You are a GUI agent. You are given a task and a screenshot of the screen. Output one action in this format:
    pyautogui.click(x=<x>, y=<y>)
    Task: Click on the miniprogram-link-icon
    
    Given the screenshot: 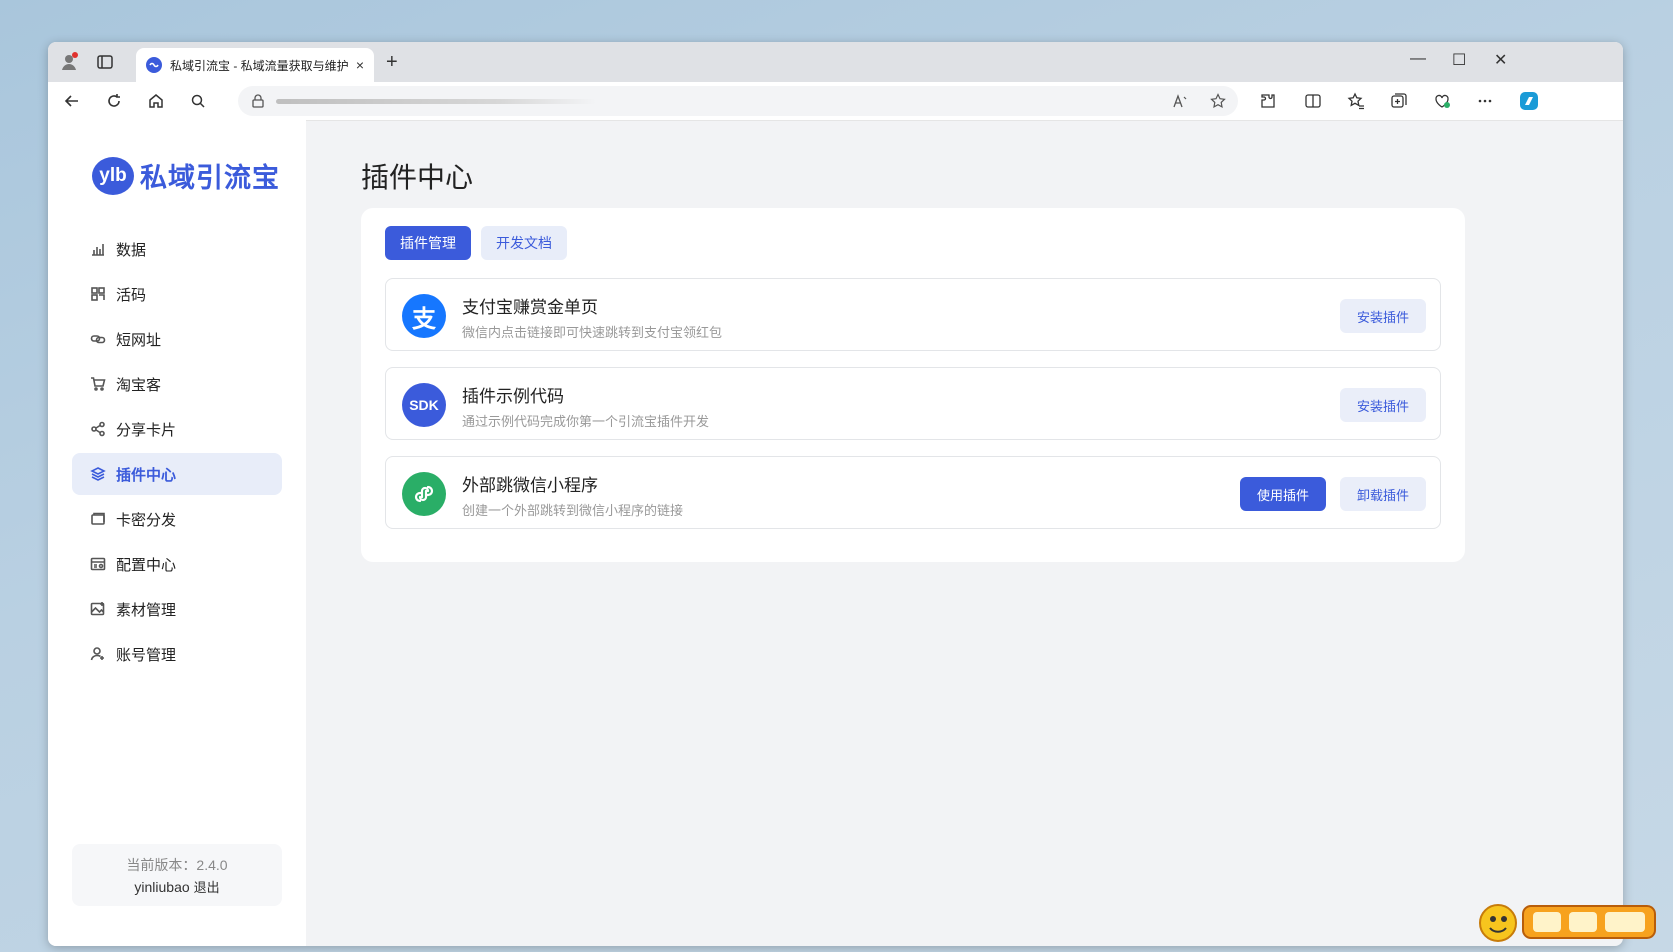 What is the action you would take?
    pyautogui.click(x=424, y=494)
    